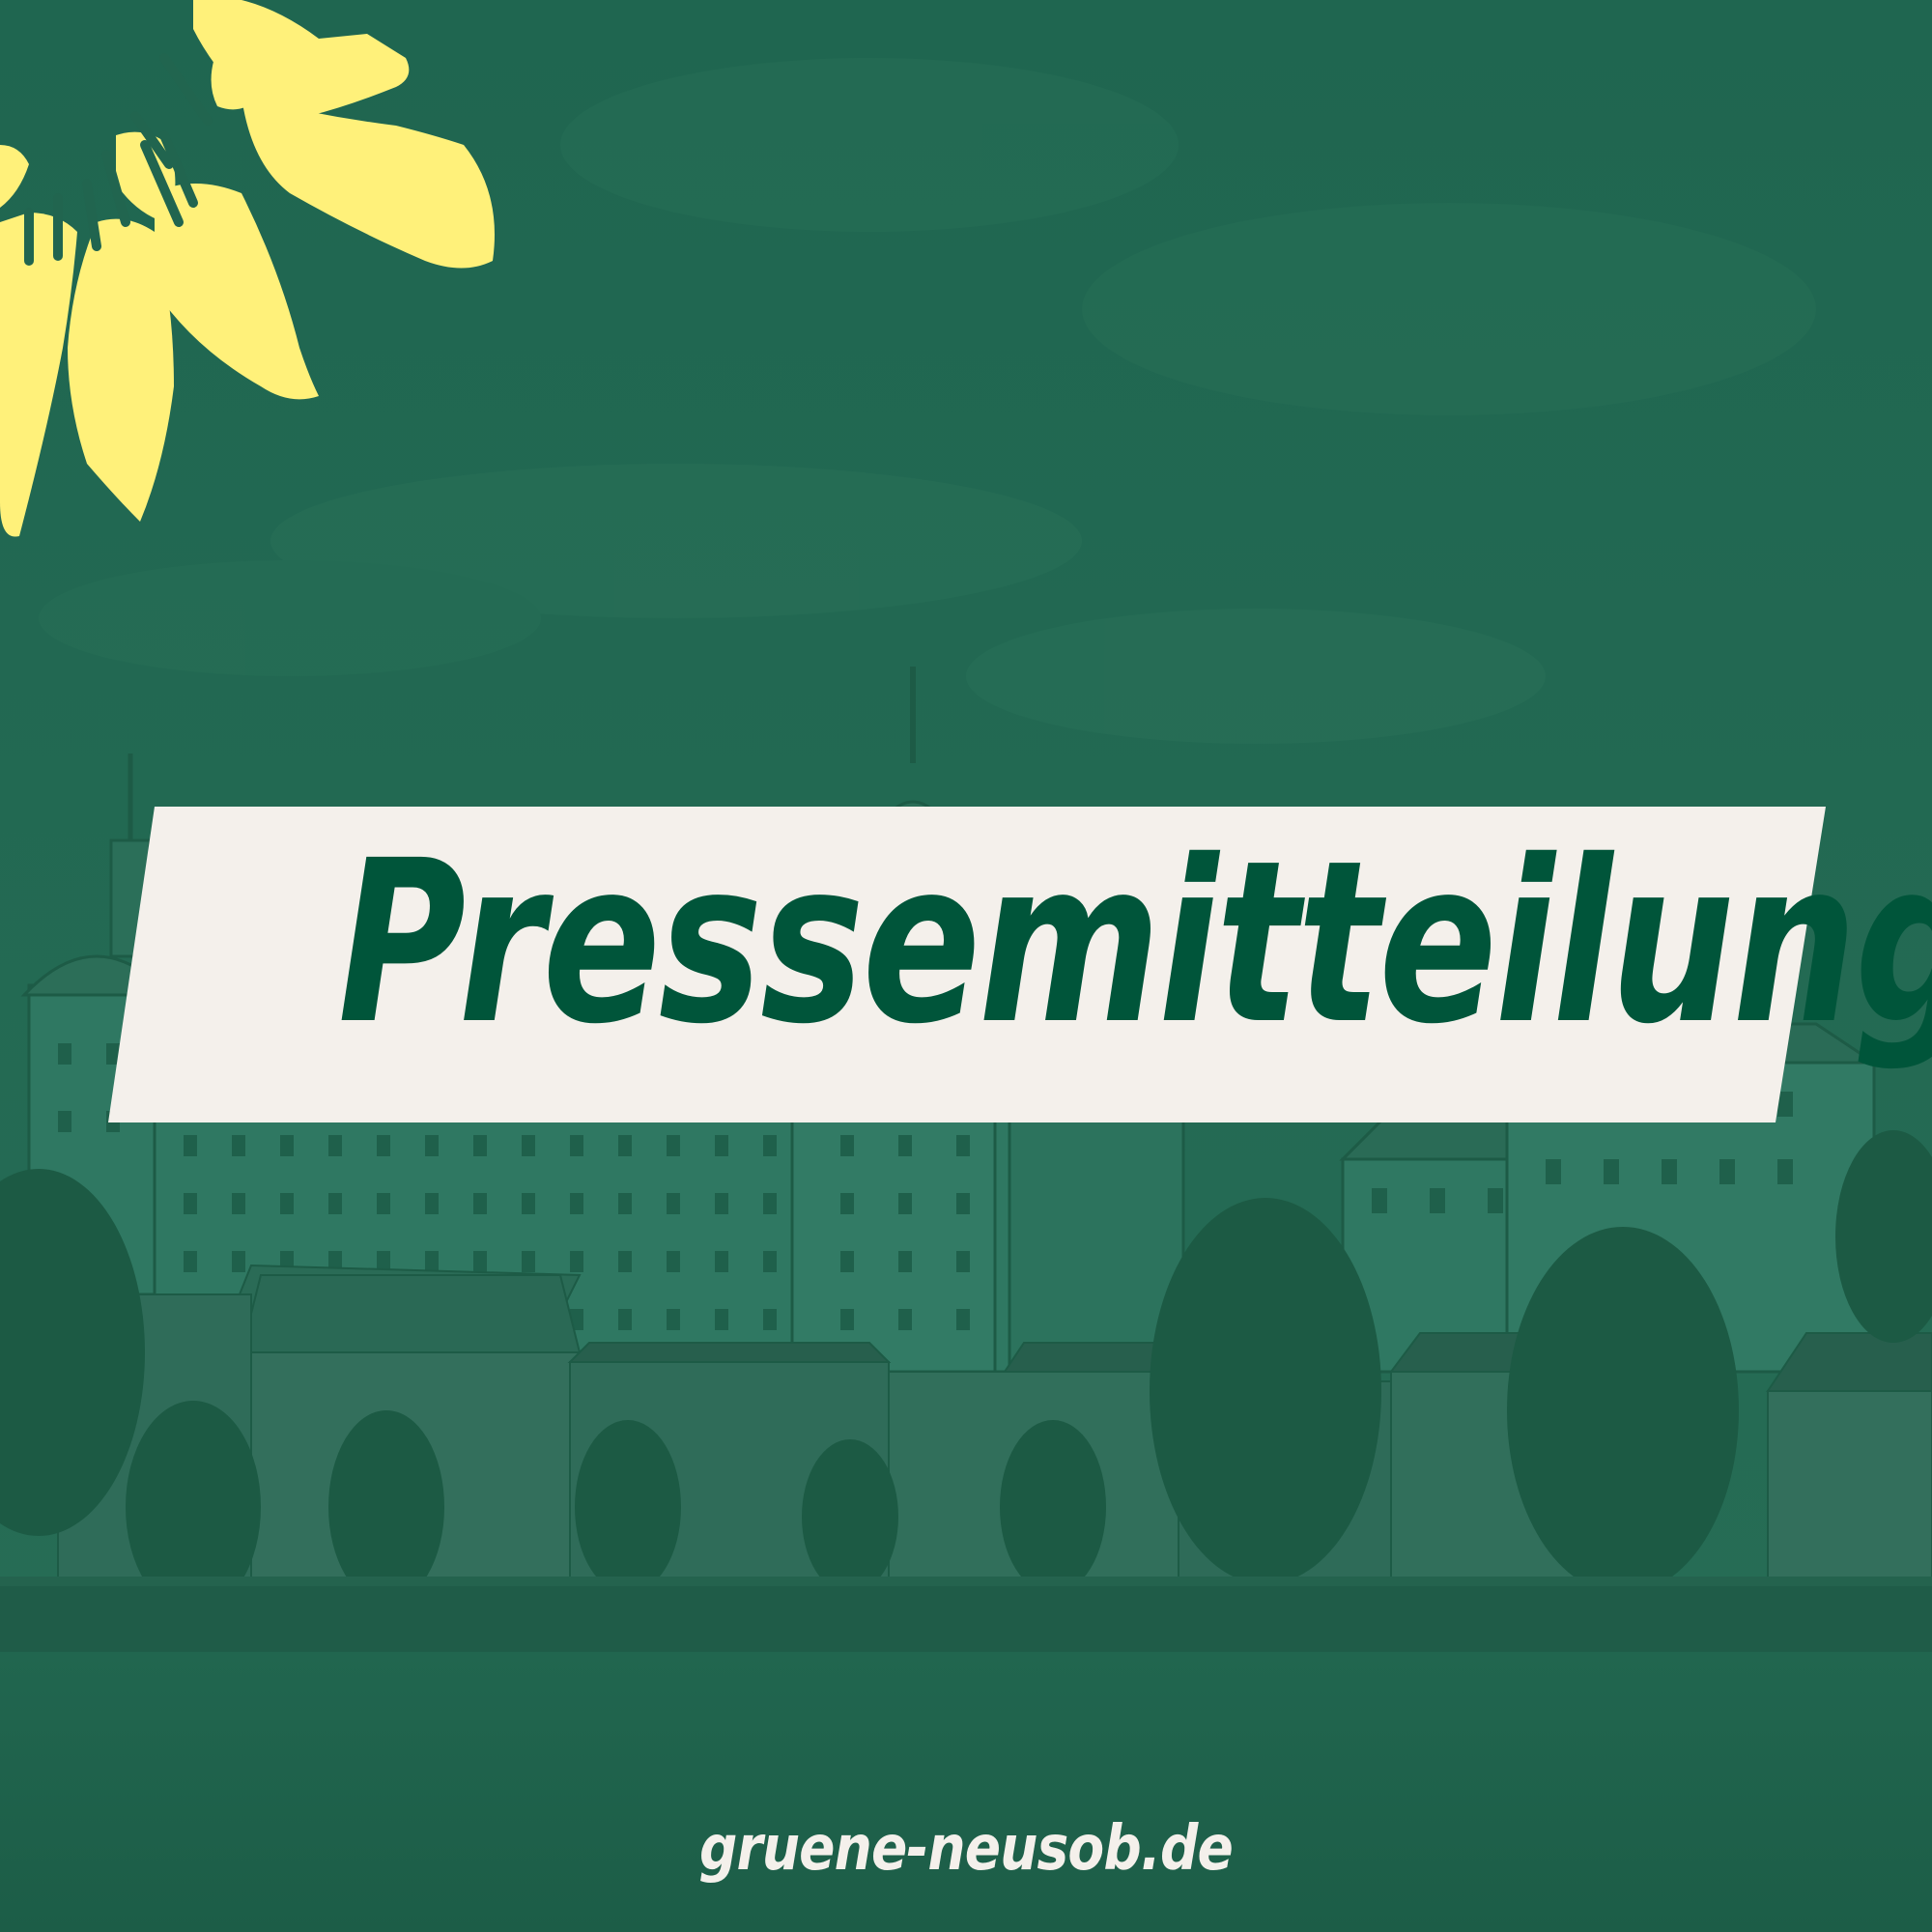  Describe the element at coordinates (248, 268) in the screenshot. I see `sunflower-icon` at that location.